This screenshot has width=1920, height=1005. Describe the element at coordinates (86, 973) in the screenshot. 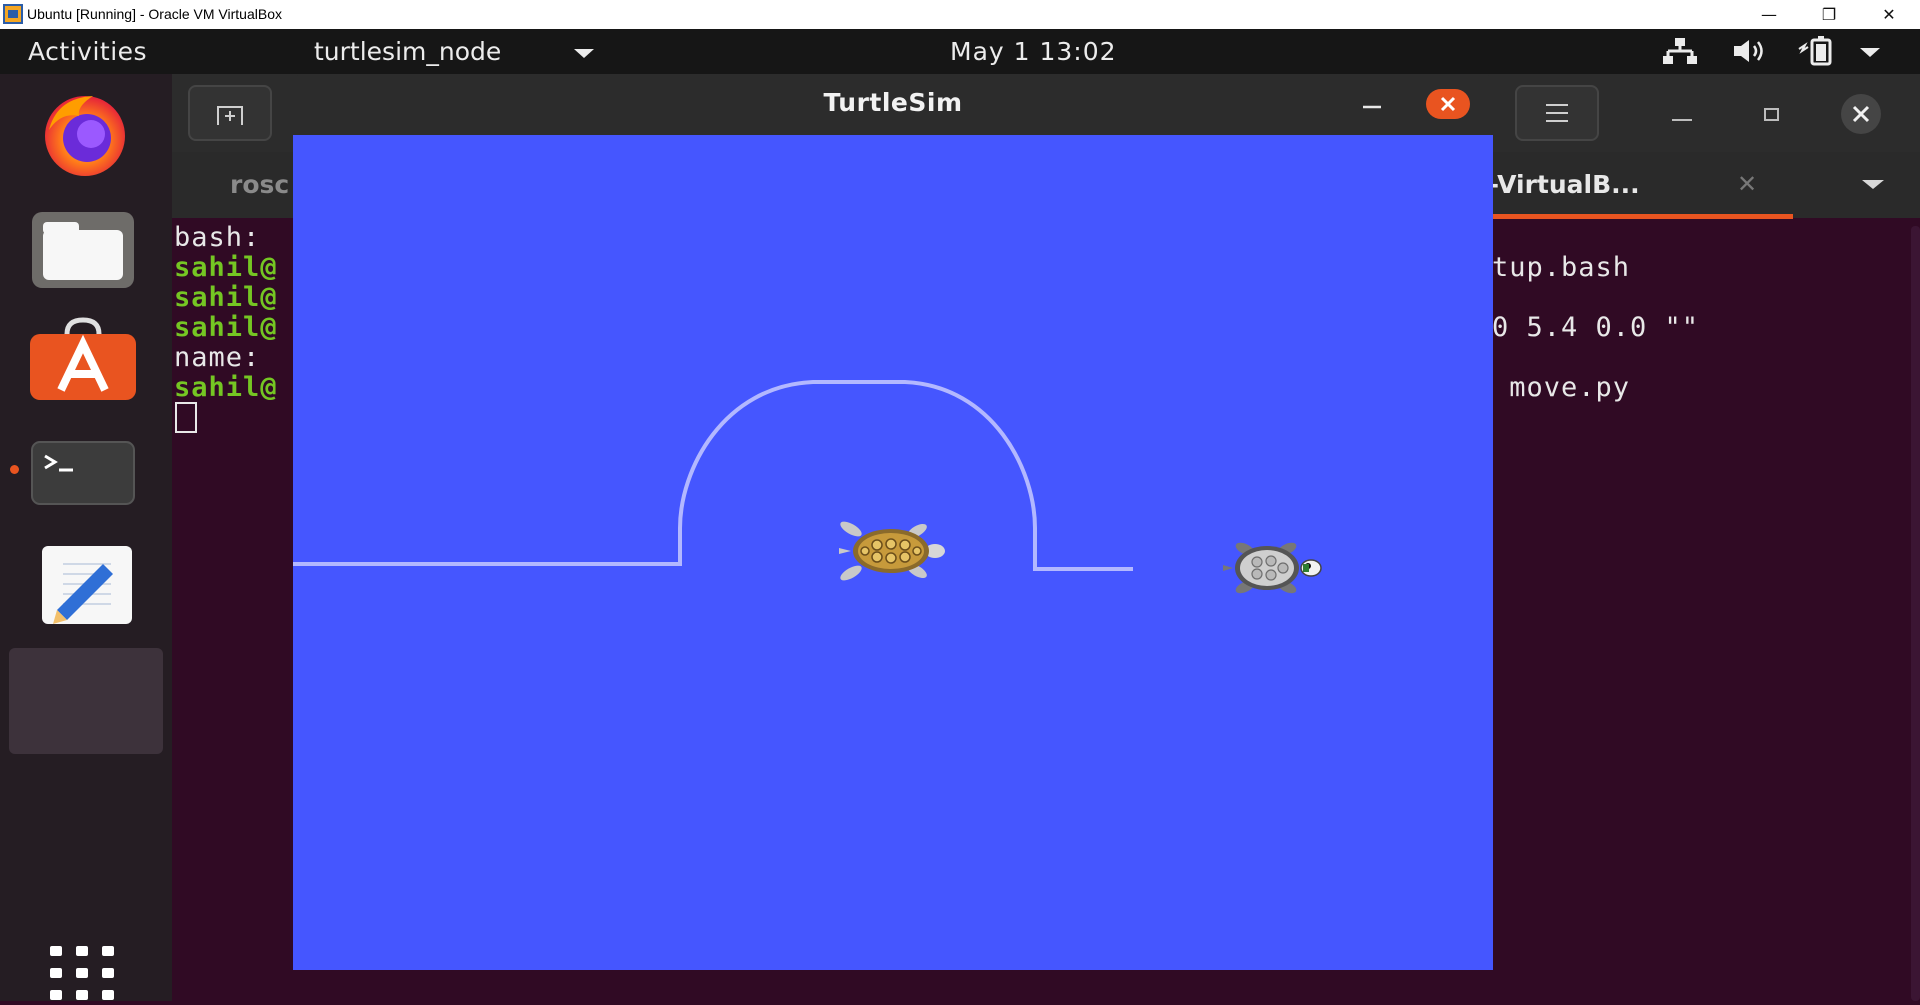

I see `show-applications-icon` at that location.